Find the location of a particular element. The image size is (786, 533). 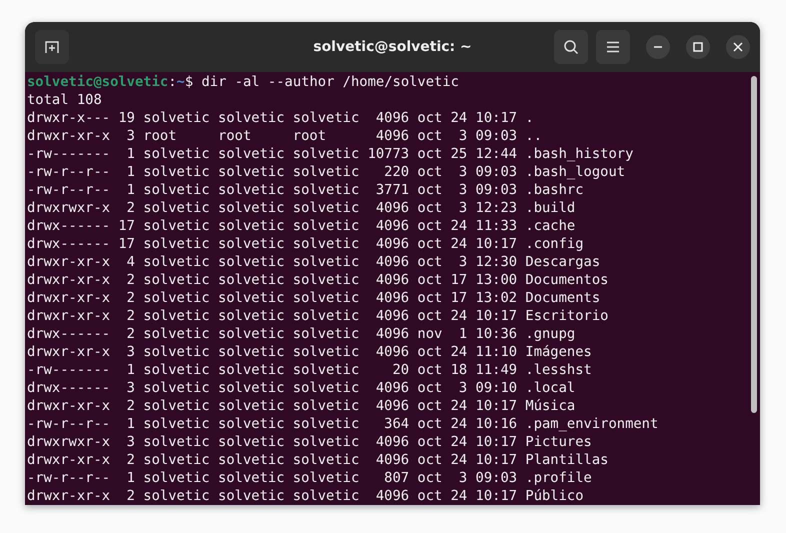

output-line: drwxr-xr-x 3 solvetic solvetic solvetic 4096 oct 24 11:10 Imágenes is located at coordinates (309, 352).